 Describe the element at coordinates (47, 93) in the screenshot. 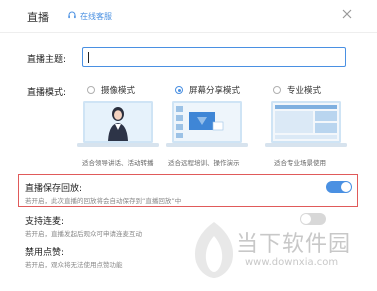

I see `mode-label: 直播模式:` at that location.